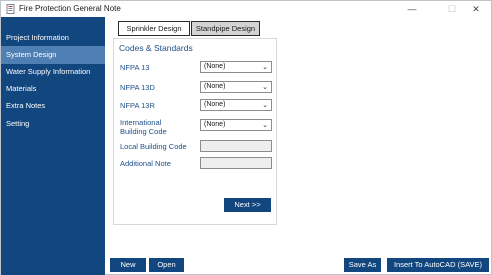 The height and width of the screenshot is (275, 492). Describe the element at coordinates (70, 8) in the screenshot. I see `window-title: Fire Protection General Note` at that location.